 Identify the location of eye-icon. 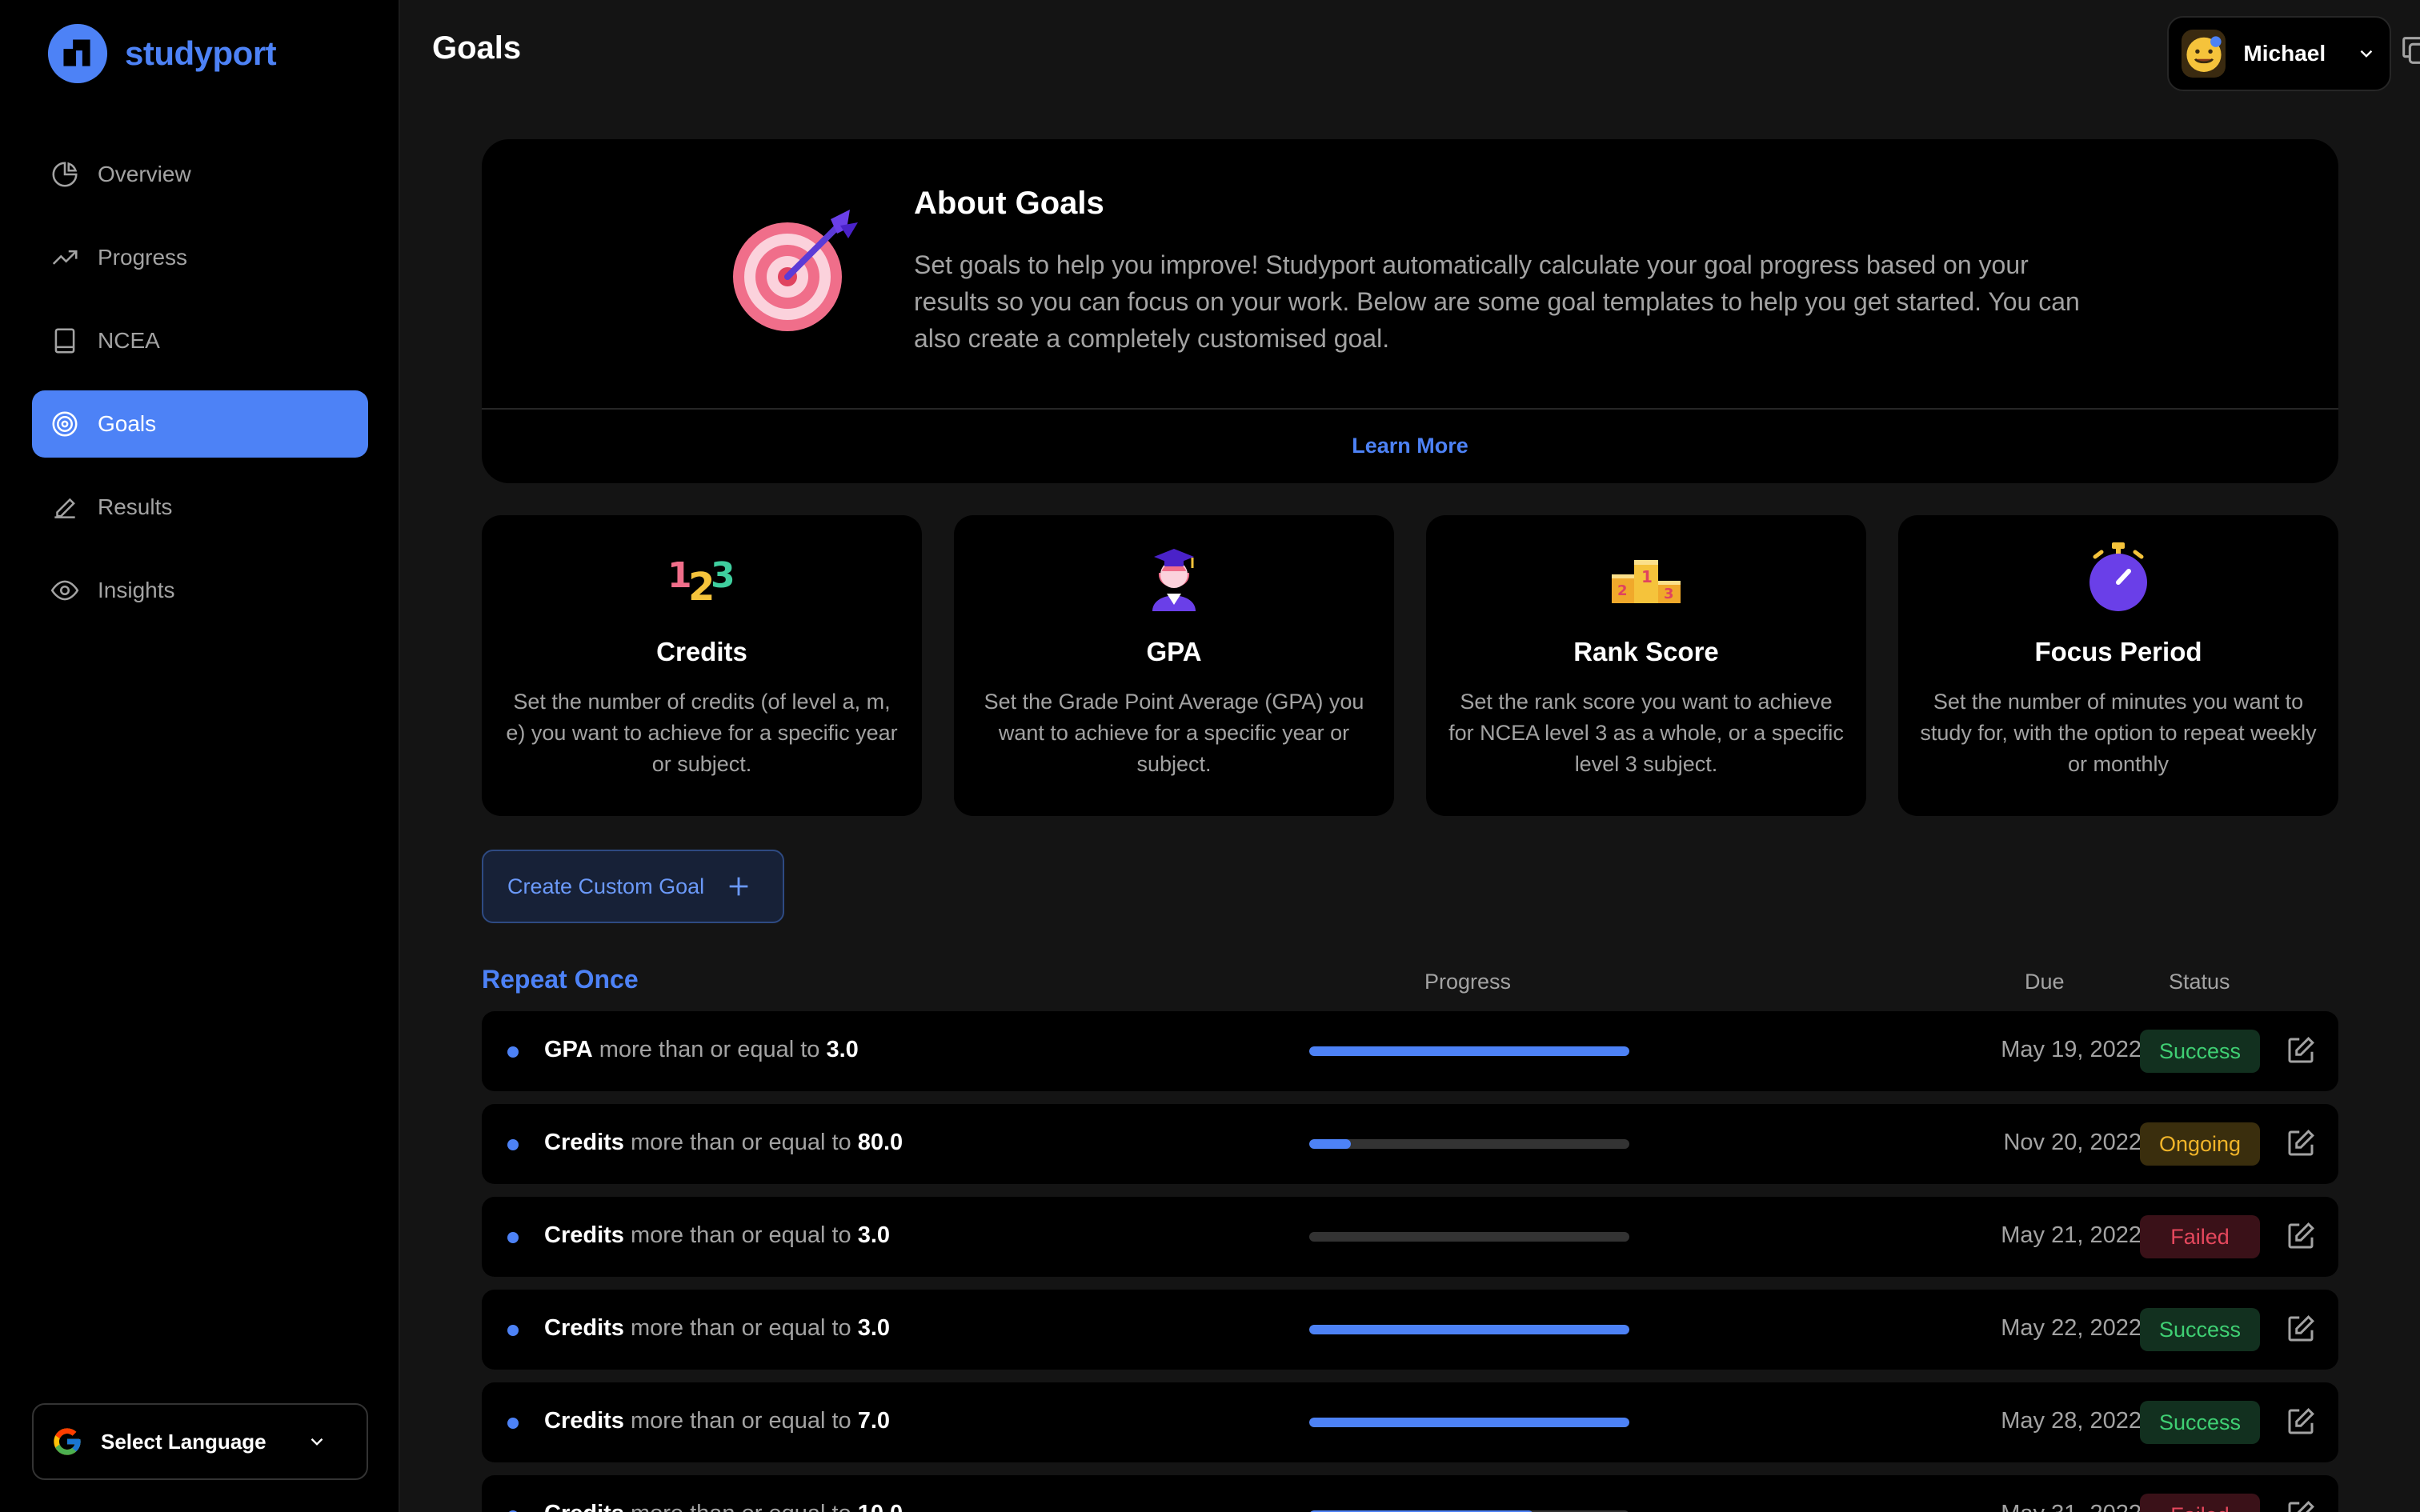
(64, 590).